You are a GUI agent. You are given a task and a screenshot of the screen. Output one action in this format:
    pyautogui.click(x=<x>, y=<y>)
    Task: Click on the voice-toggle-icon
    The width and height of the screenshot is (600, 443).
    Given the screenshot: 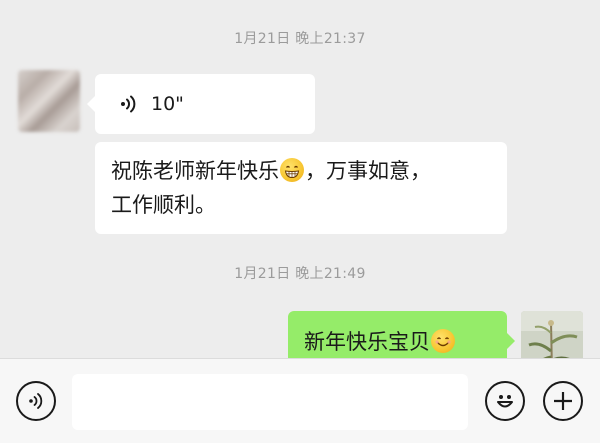 What is the action you would take?
    pyautogui.click(x=36, y=401)
    